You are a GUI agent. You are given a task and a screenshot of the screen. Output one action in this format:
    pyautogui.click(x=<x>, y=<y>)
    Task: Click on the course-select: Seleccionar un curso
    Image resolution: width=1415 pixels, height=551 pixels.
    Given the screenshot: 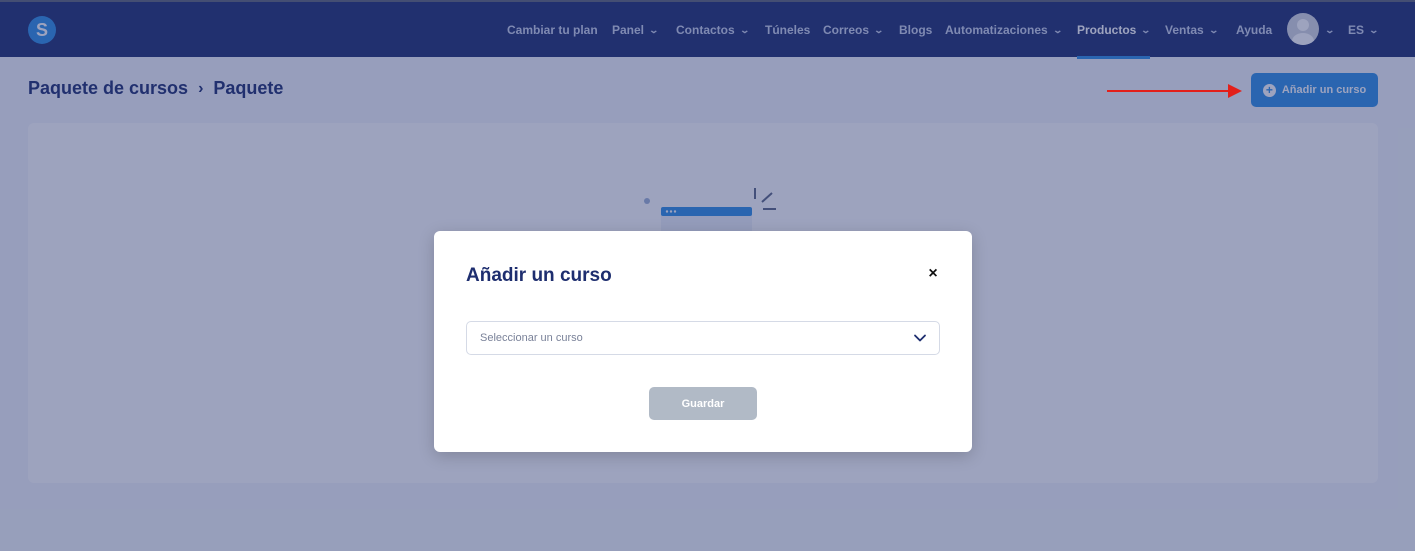 What is the action you would take?
    pyautogui.click(x=703, y=338)
    